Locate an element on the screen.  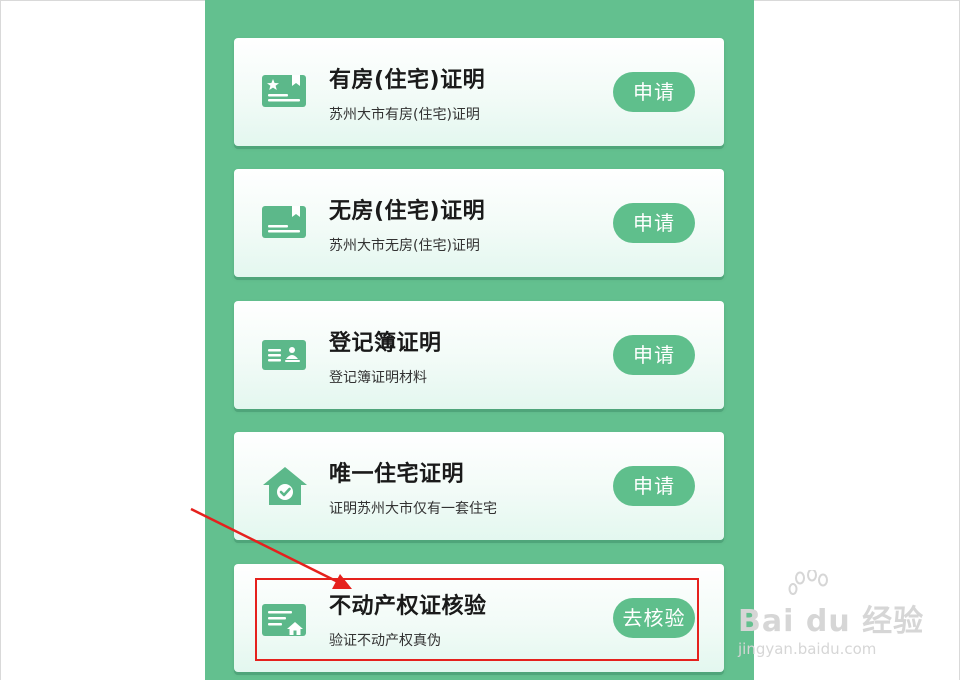
annotation-arrow is located at coordinates (271, 548).